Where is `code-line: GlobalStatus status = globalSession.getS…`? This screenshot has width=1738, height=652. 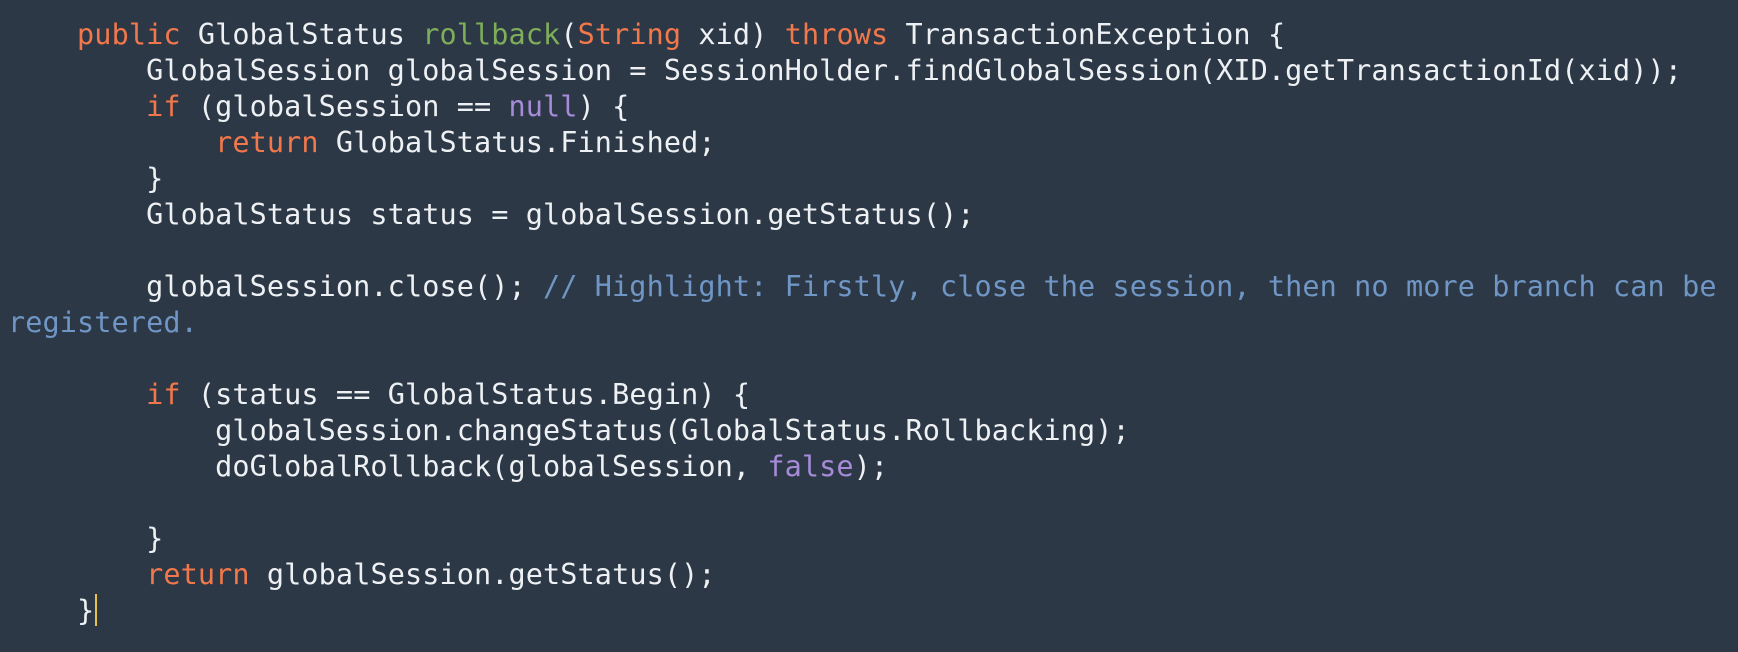
code-line: GlobalStatus status = globalSession.getS… is located at coordinates (869, 215).